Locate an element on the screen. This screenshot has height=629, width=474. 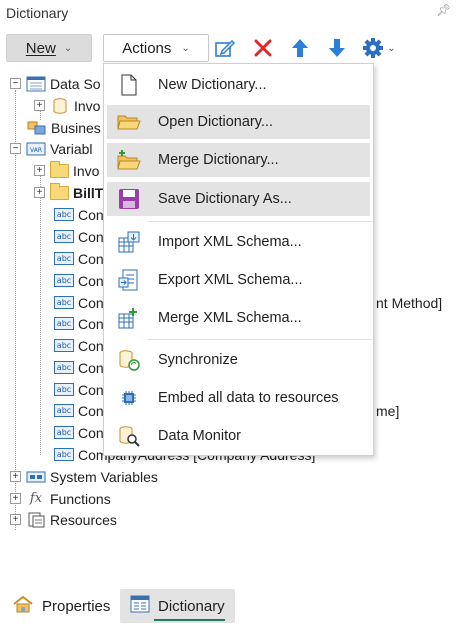
svg-text: VAR is located at coordinates (36, 150).